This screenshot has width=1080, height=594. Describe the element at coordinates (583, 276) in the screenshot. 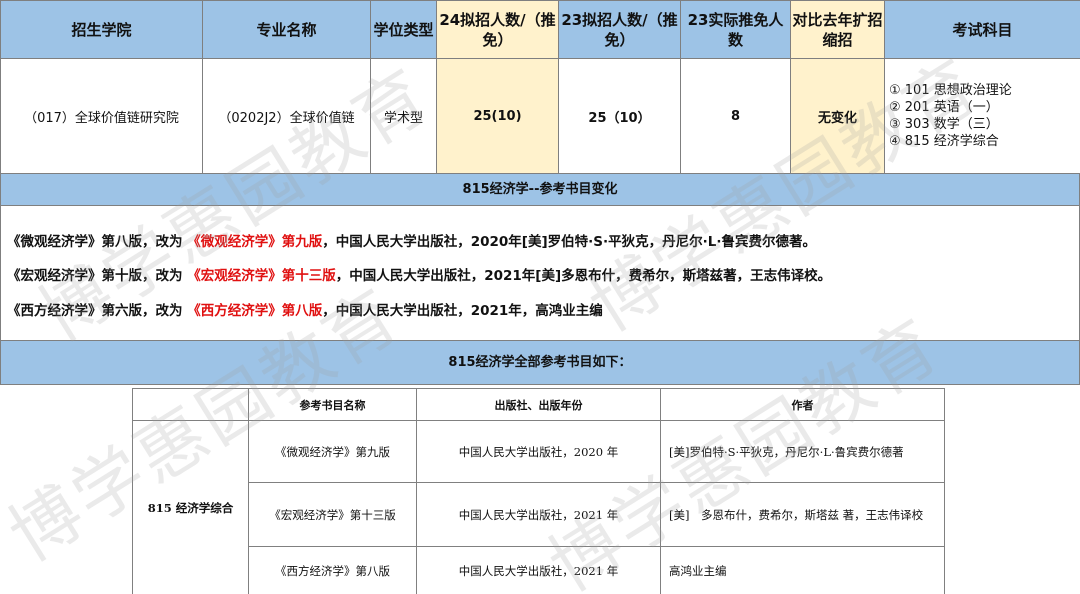

I see `change-details: ，中国人民大学出版社，2021年[美]多恩布什，费希尔，斯塔兹著，王志伟译校。` at that location.